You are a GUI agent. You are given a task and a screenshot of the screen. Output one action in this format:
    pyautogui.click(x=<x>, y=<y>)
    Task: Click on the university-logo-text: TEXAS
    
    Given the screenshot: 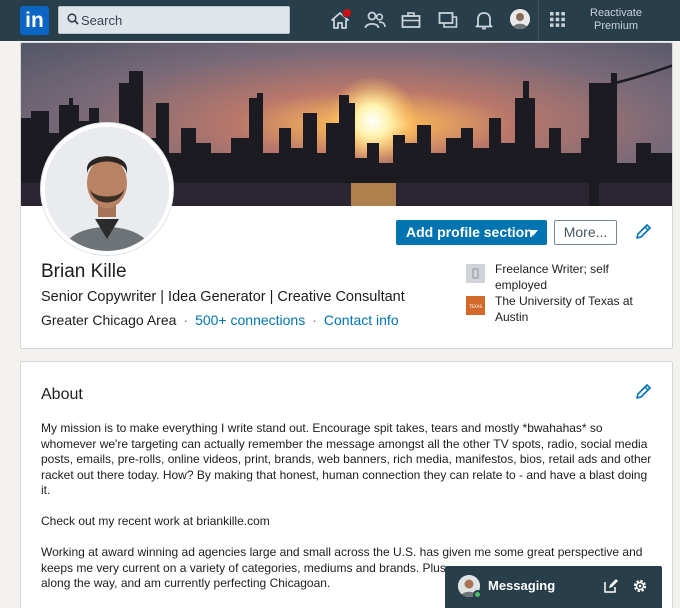 What is the action you would take?
    pyautogui.click(x=475, y=306)
    